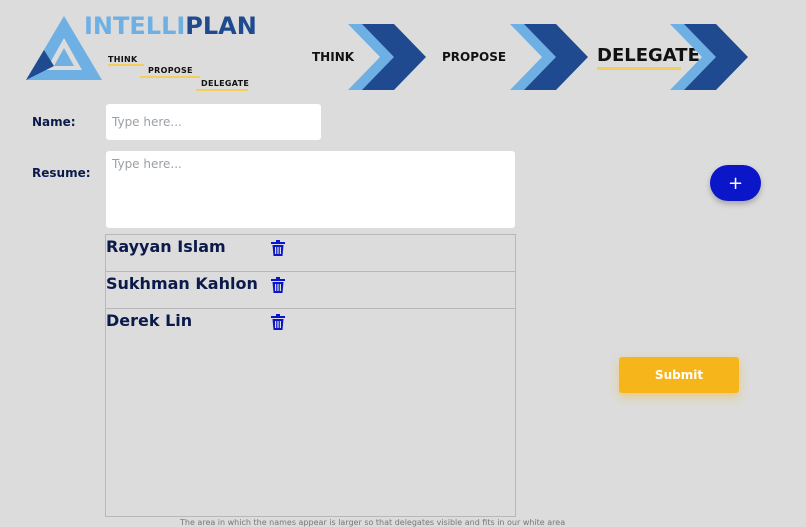 This screenshot has height=527, width=806. Describe the element at coordinates (639, 68) in the screenshot. I see `active-step-underline` at that location.